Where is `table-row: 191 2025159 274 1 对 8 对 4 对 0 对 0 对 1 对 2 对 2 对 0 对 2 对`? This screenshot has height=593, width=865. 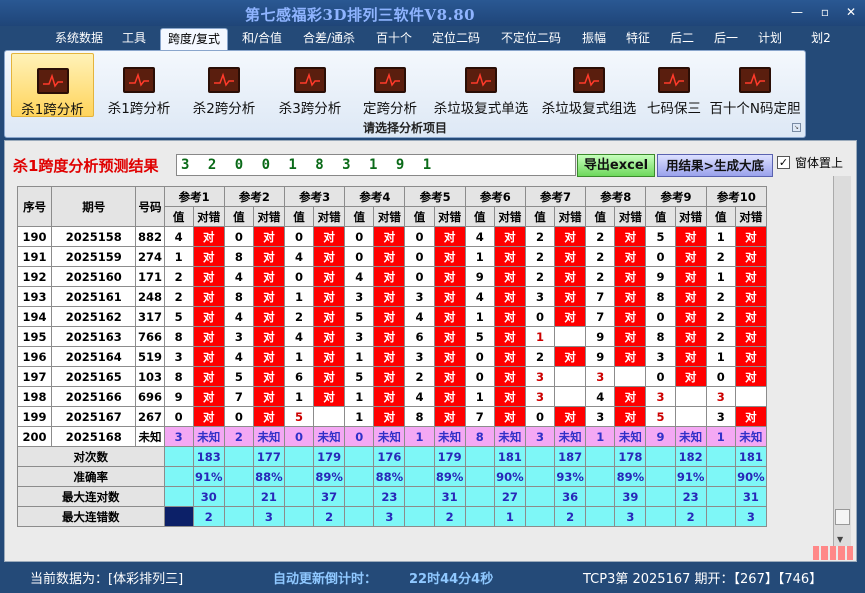 table-row: 191 2025159 274 1 对 8 对 4 对 0 对 0 对 1 对 2 对 2 对 0 对 2 对 is located at coordinates (392, 256).